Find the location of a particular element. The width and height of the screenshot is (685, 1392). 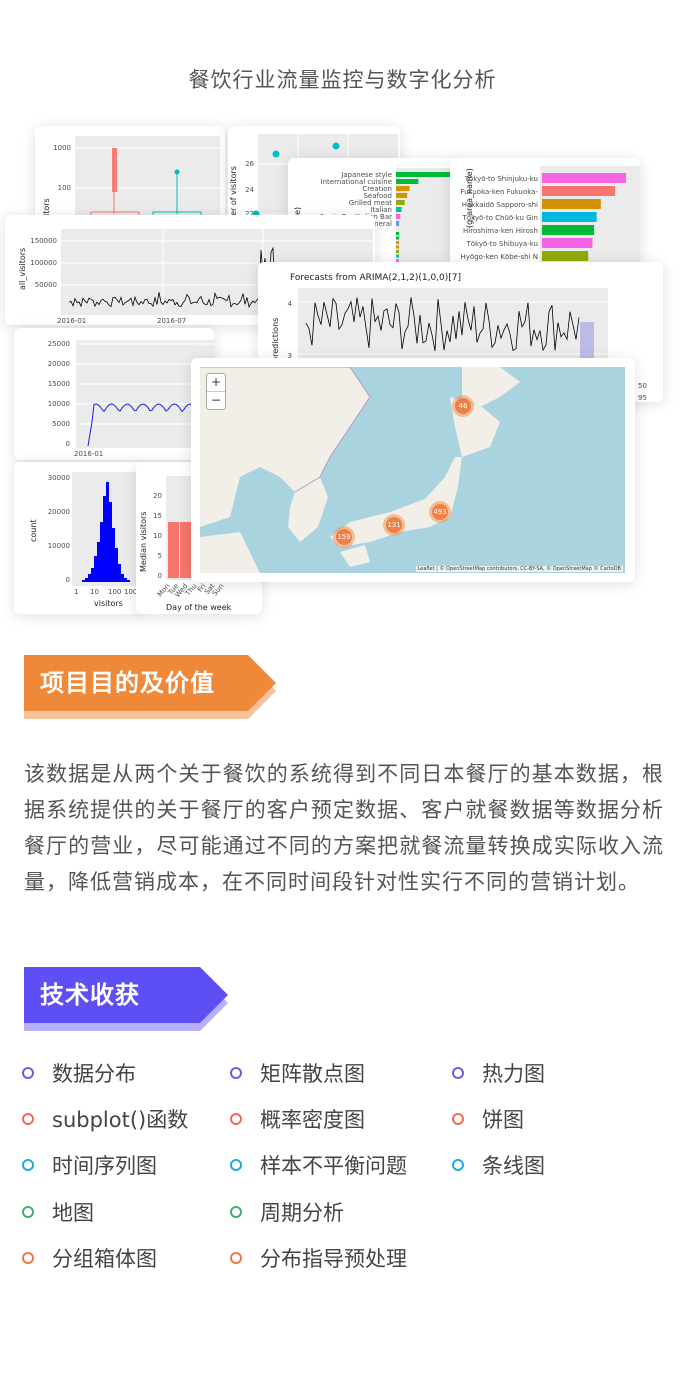

map-cluster: 493 is located at coordinates (440, 512).